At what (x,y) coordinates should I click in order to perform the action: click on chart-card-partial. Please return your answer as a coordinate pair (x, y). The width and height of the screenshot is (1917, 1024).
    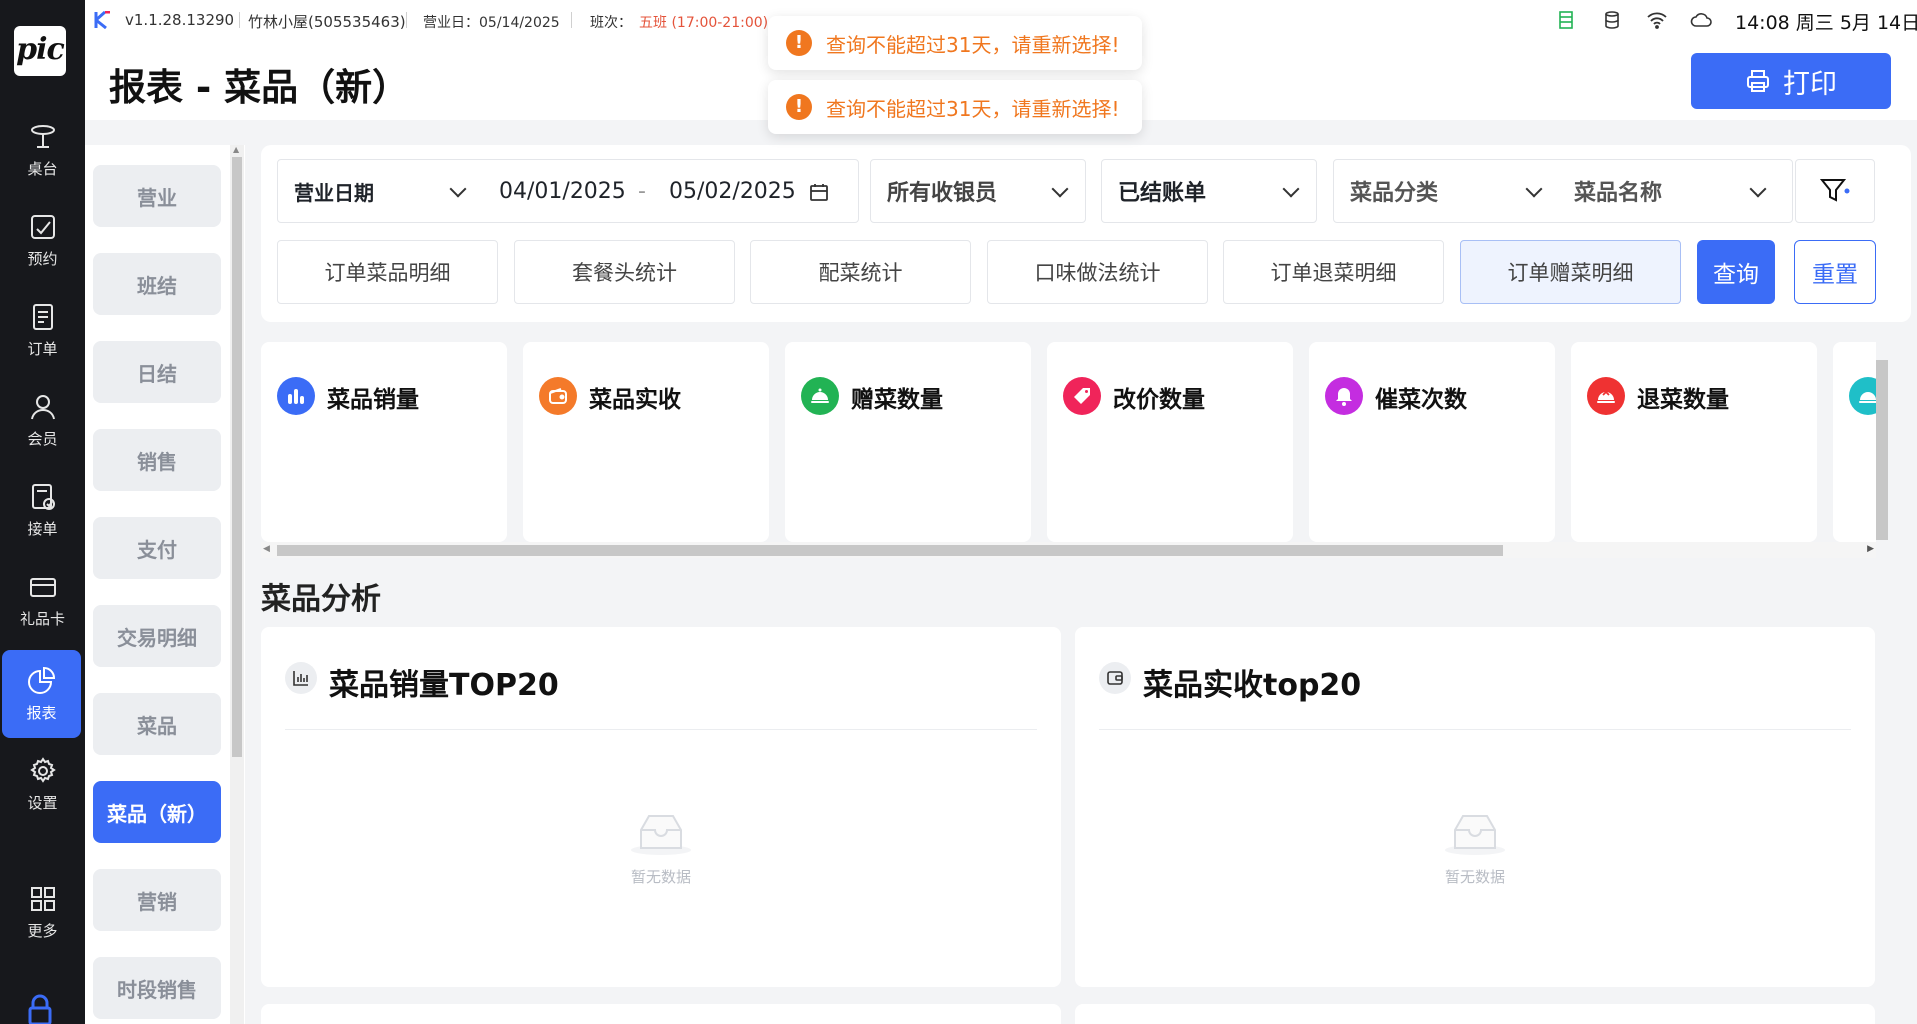
    Looking at the image, I should click on (1475, 1014).